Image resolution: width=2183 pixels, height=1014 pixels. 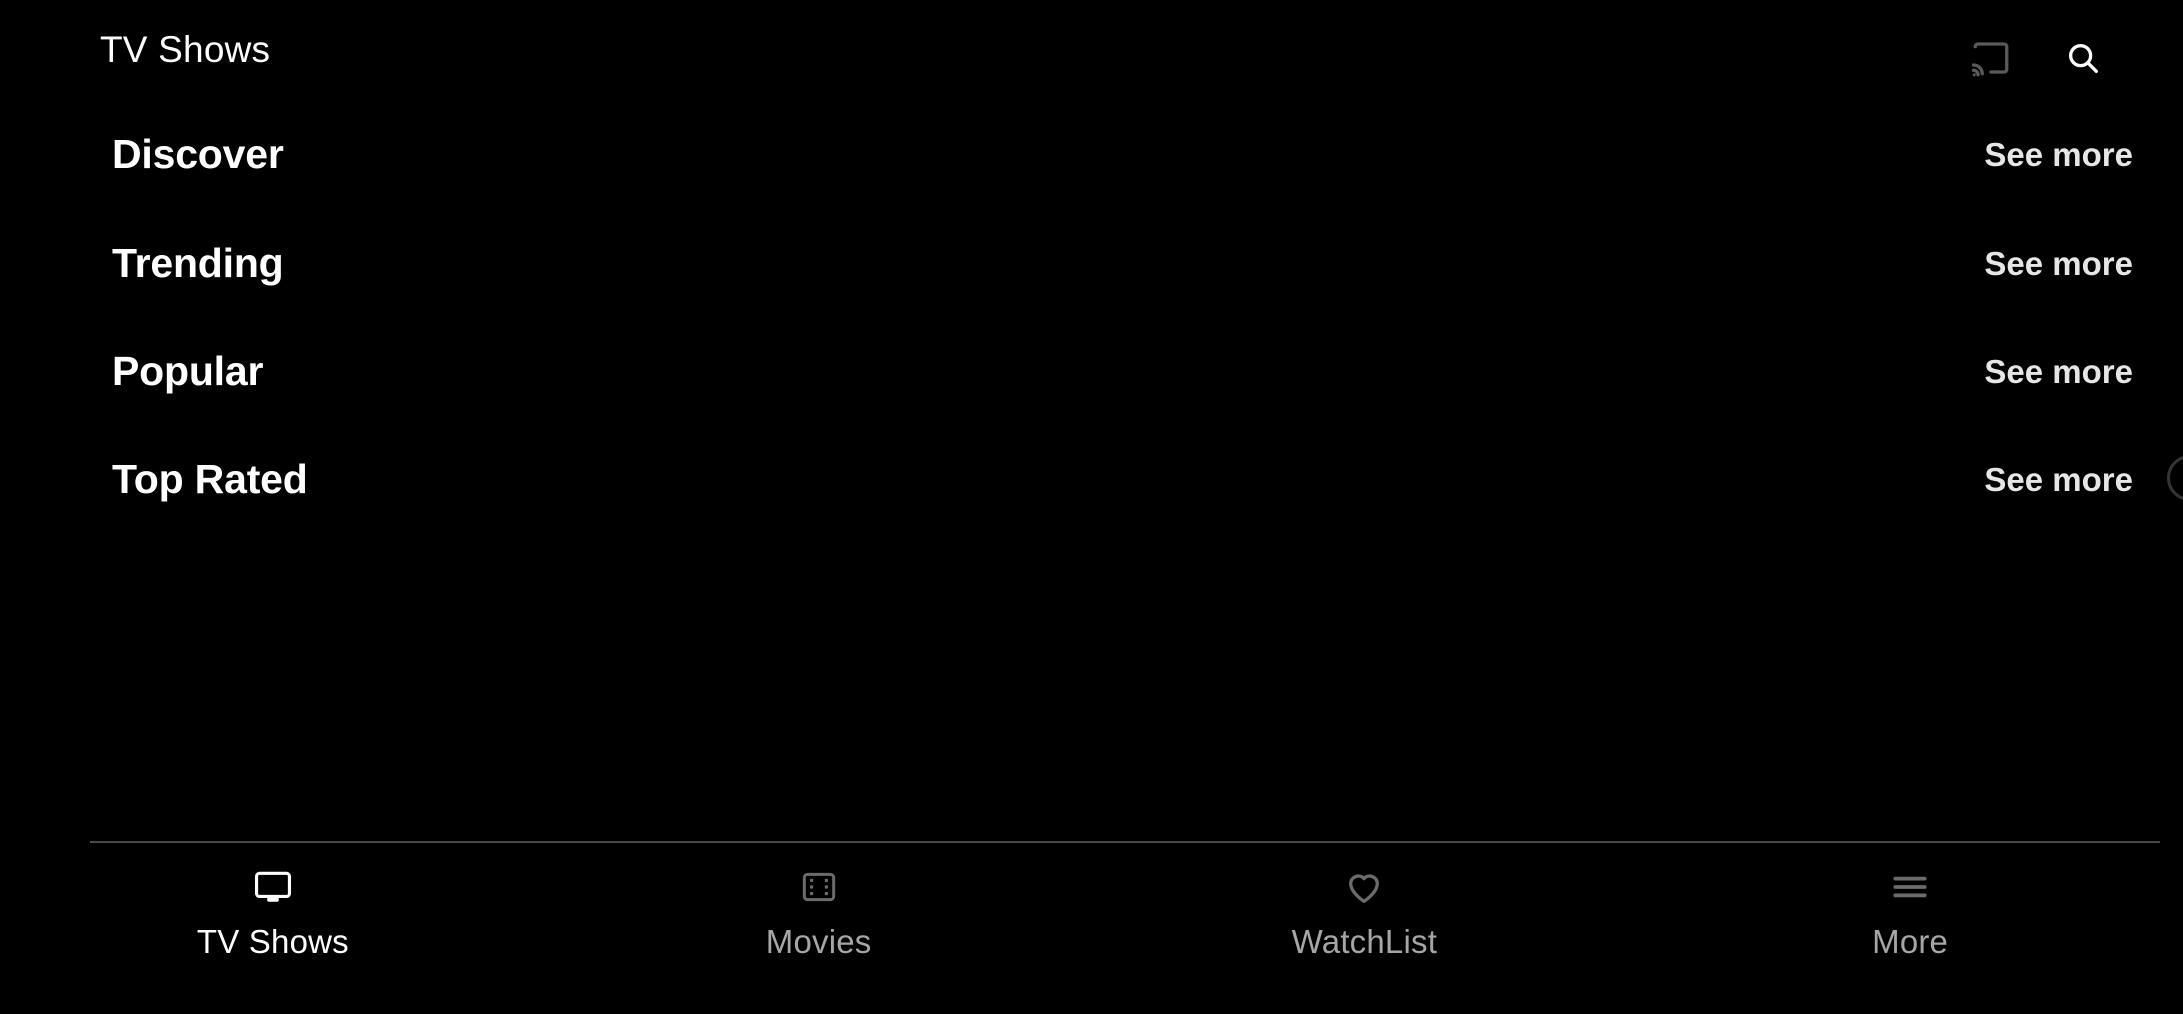 I want to click on nav-item-tv-shows: TV Shows, so click(x=273, y=900).